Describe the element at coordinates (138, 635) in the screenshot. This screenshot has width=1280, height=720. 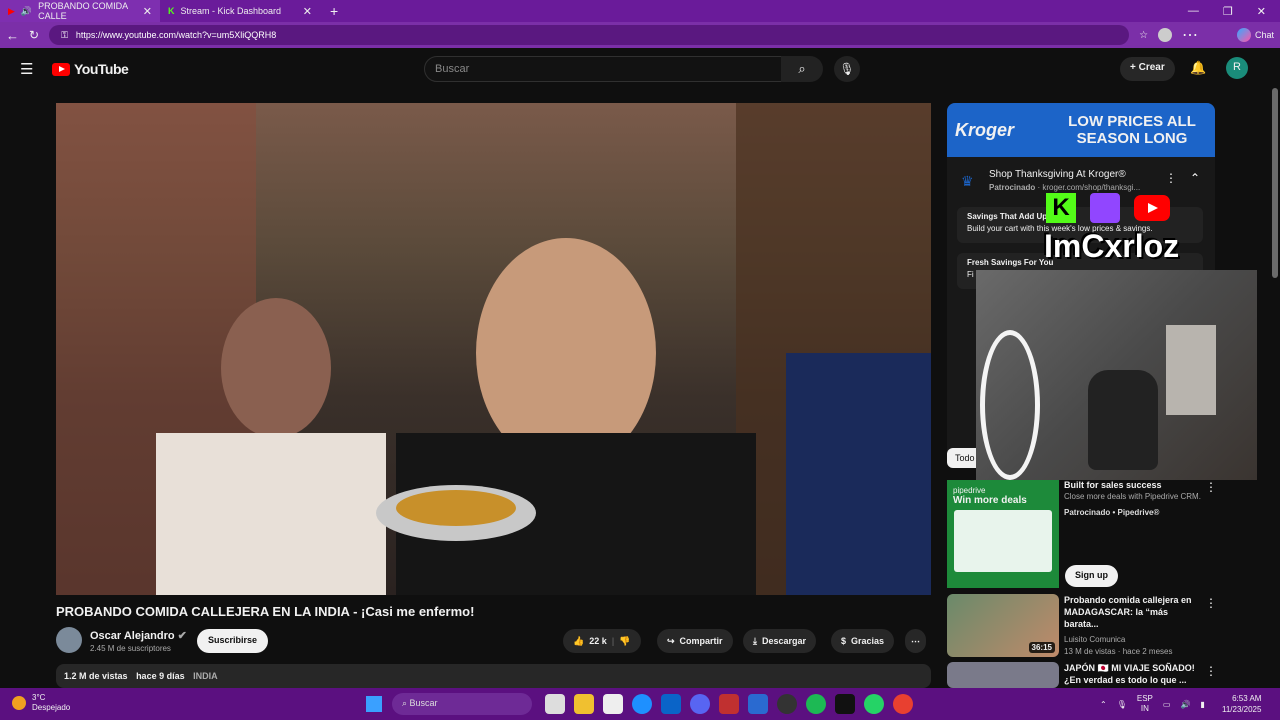
I see `channel-name: Oscar Alejandro ✔` at that location.